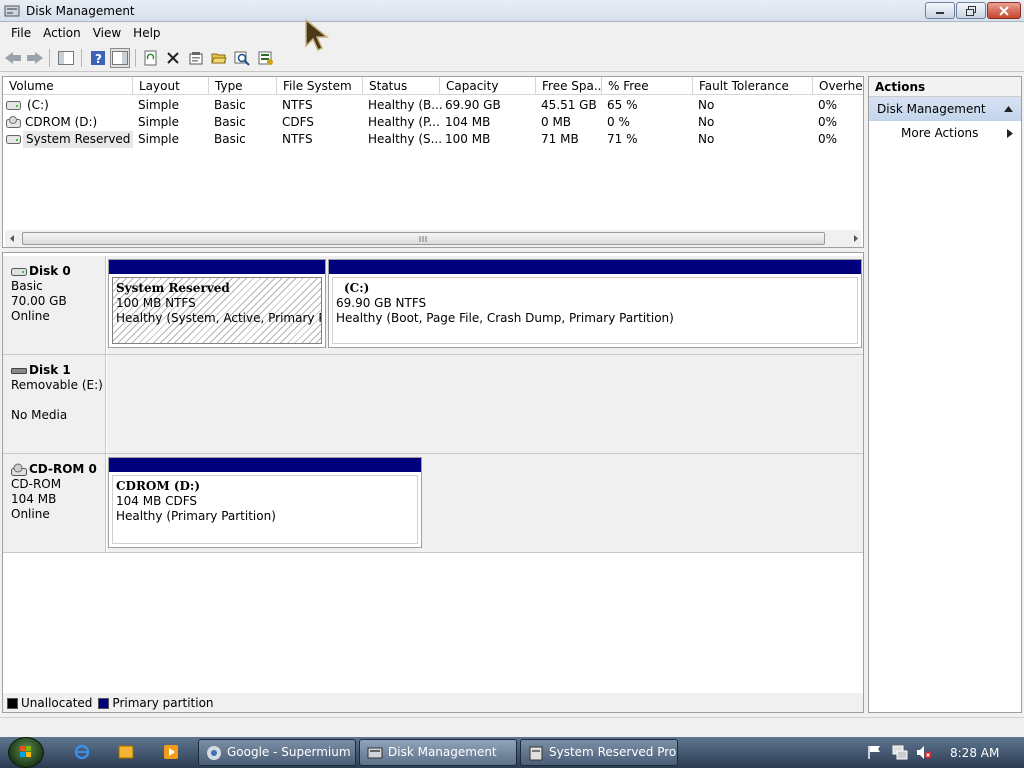 This screenshot has width=1024, height=770. Describe the element at coordinates (1004, 10) in the screenshot. I see `close-button` at that location.